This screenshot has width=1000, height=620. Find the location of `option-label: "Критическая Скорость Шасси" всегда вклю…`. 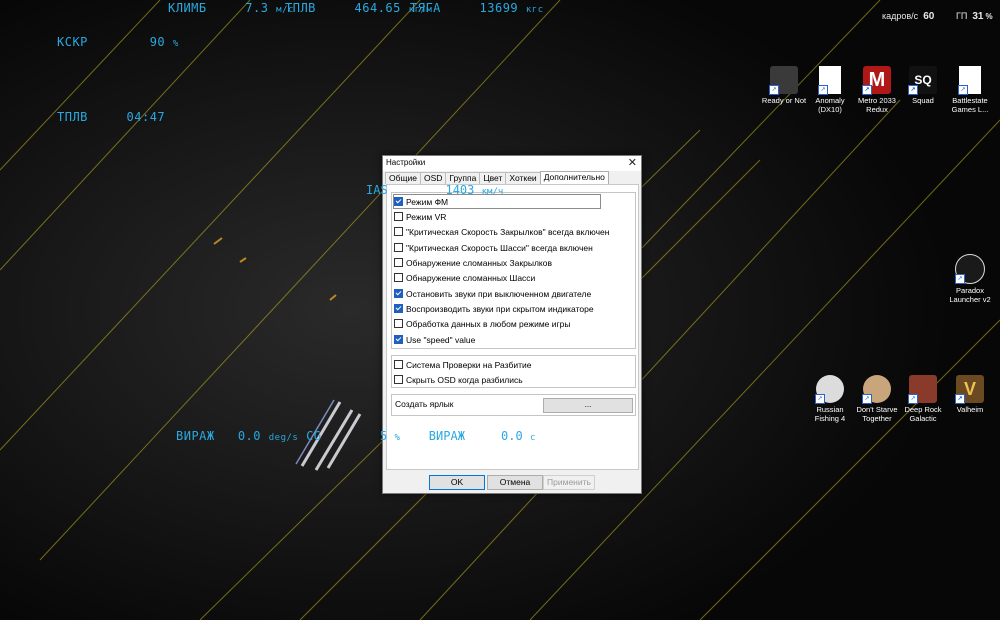

option-label: "Критическая Скорость Шасси" всегда вклю… is located at coordinates (499, 247).